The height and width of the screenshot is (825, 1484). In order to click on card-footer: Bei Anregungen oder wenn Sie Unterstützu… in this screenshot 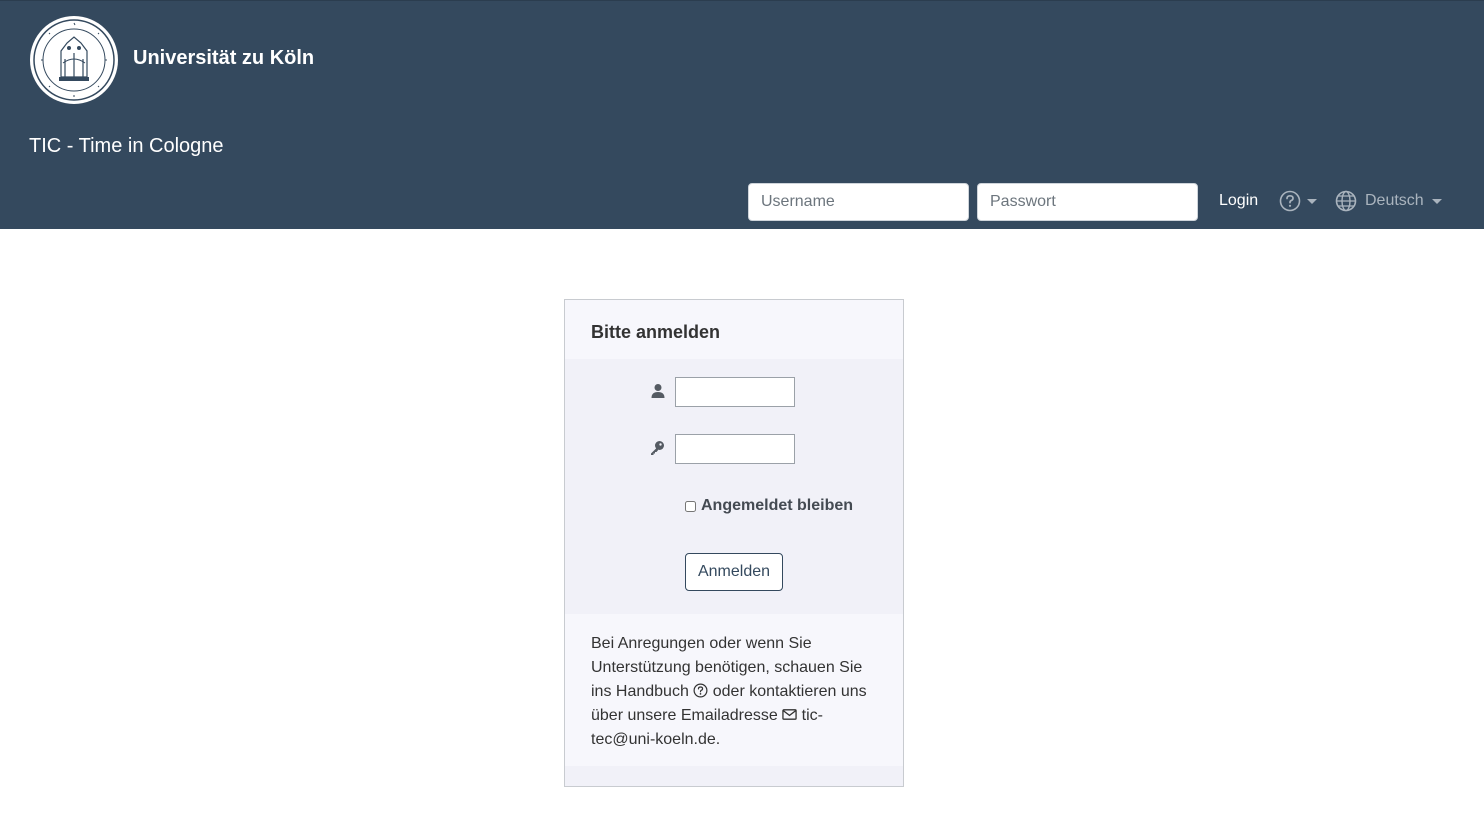, I will do `click(734, 690)`.